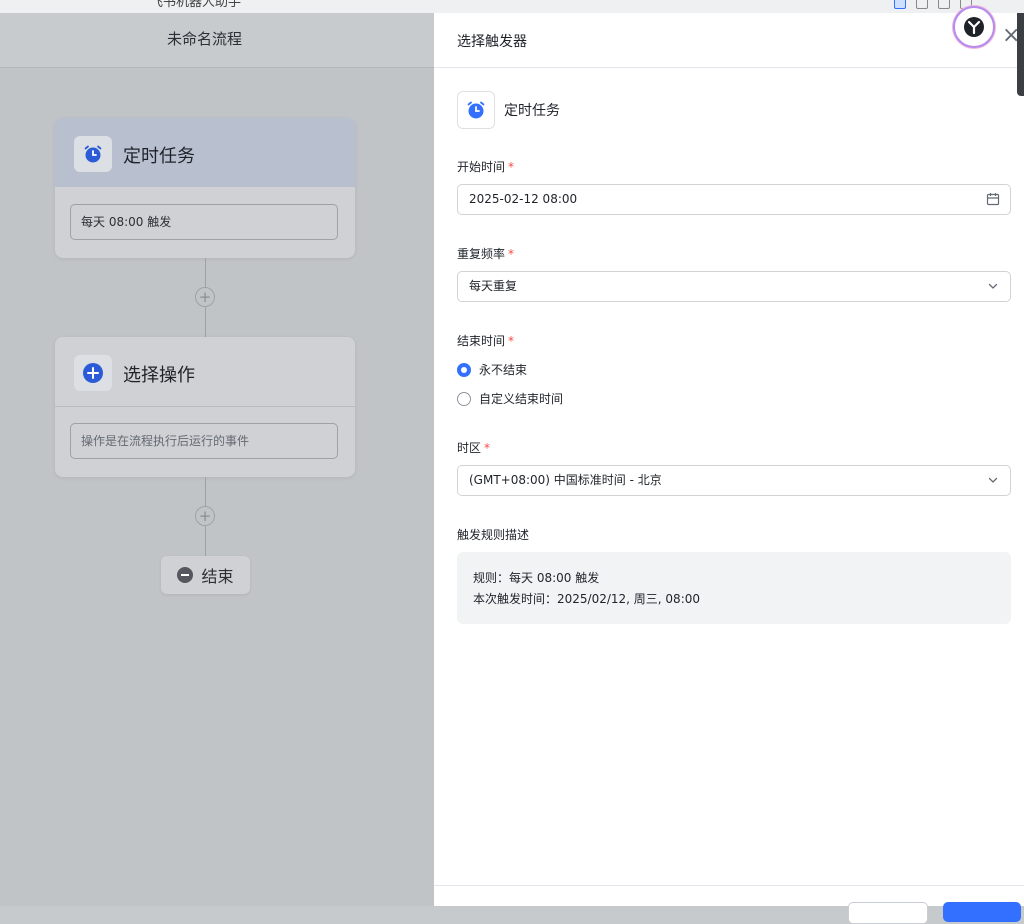 The image size is (1024, 924). Describe the element at coordinates (493, 535) in the screenshot. I see `rule-description-label: 触发规则描述` at that location.